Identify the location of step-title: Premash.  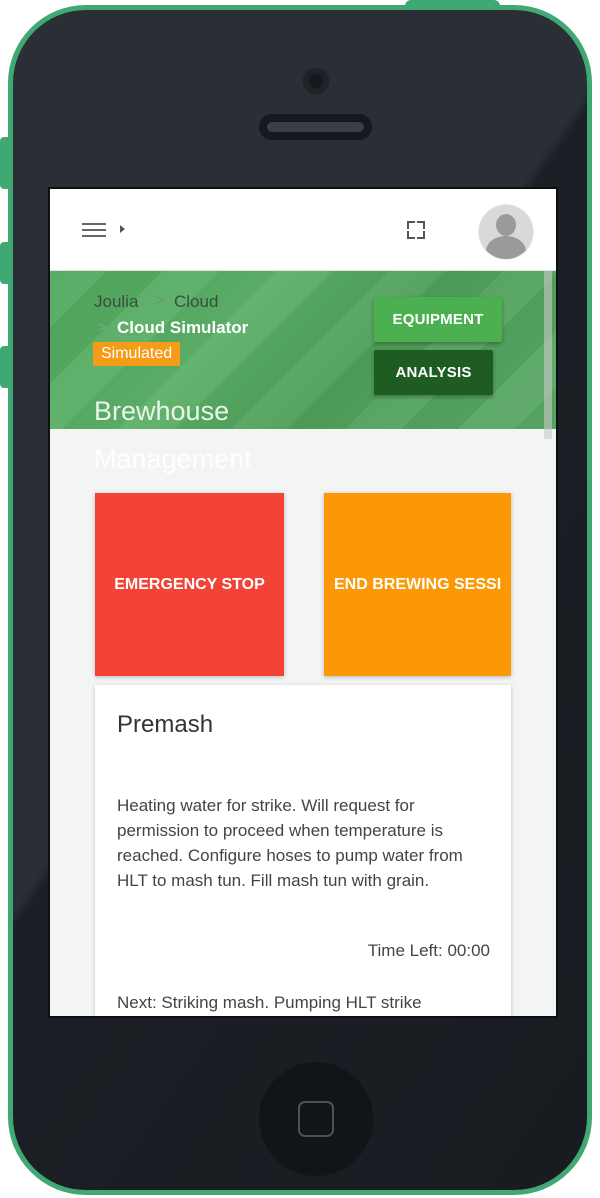
(165, 724).